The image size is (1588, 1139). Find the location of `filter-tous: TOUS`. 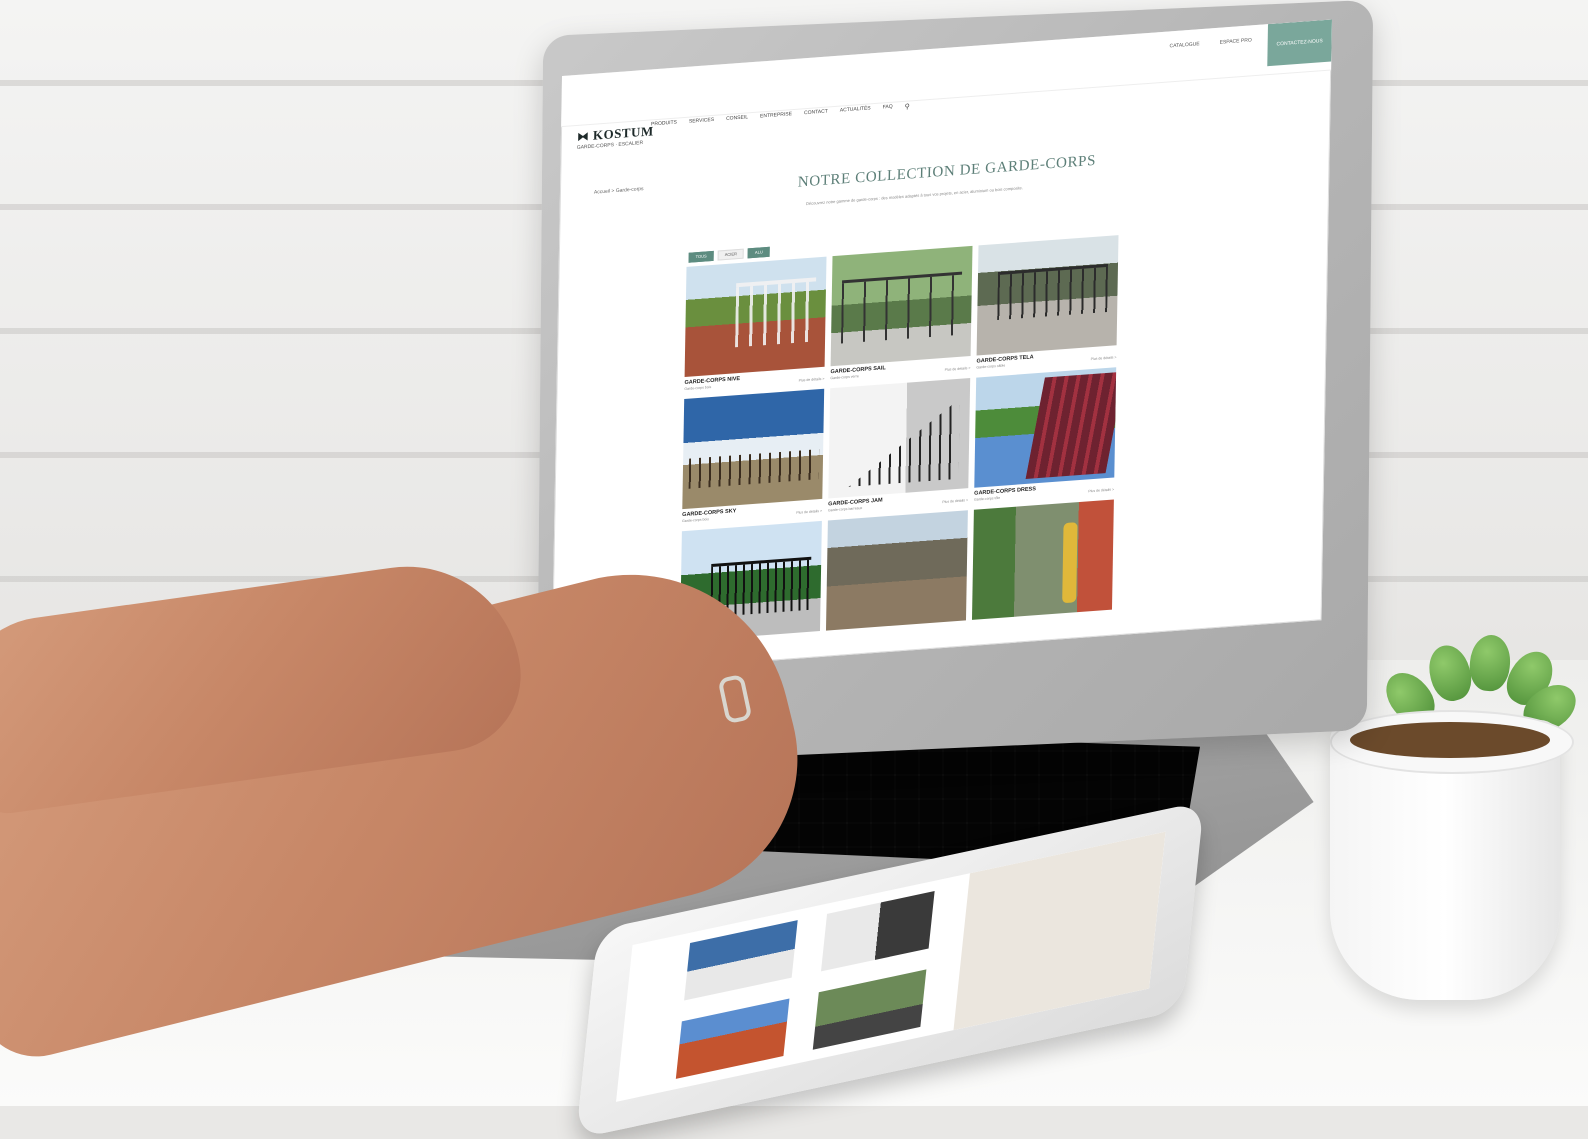

filter-tous: TOUS is located at coordinates (701, 256).